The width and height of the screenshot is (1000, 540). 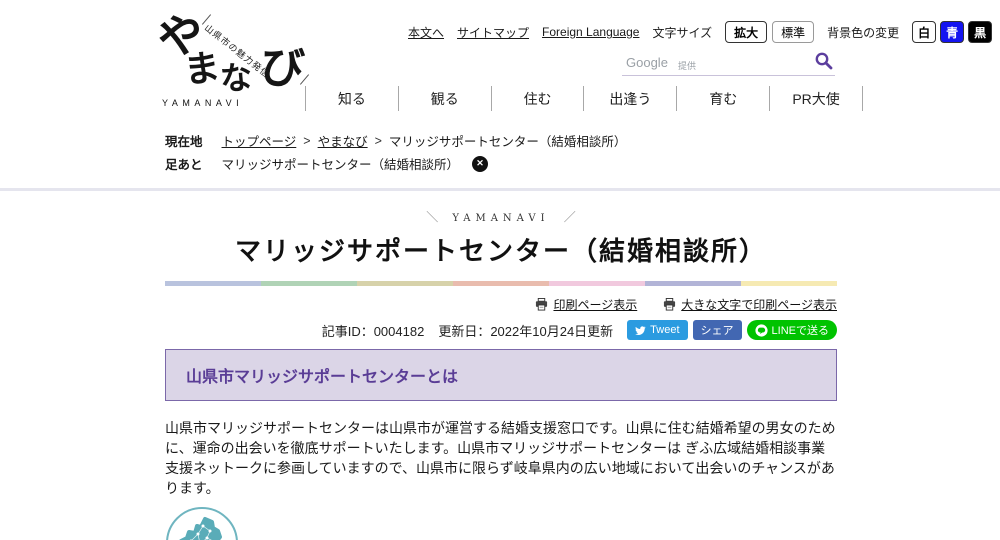 What do you see at coordinates (202, 69) in the screenshot?
I see `logo-char-ma: ま` at bounding box center [202, 69].